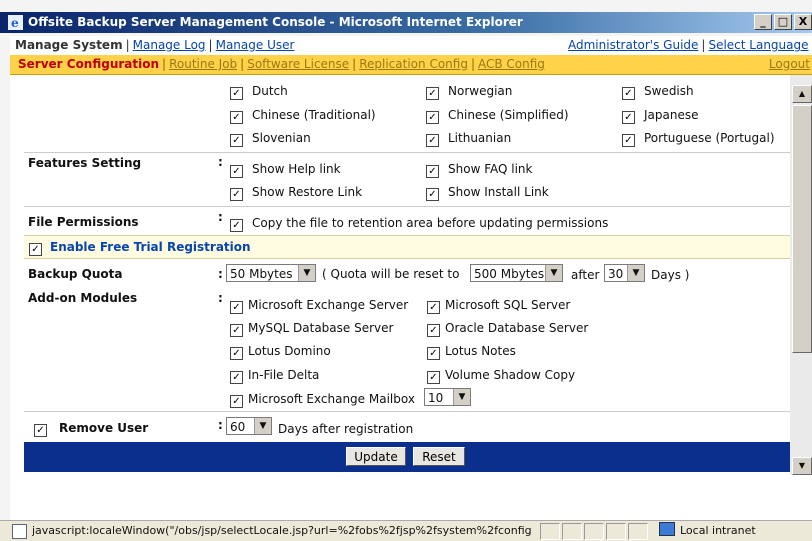 Image resolution: width=812 pixels, height=541 pixels. What do you see at coordinates (255, 45) in the screenshot?
I see `menu-manage-user: Manage User` at bounding box center [255, 45].